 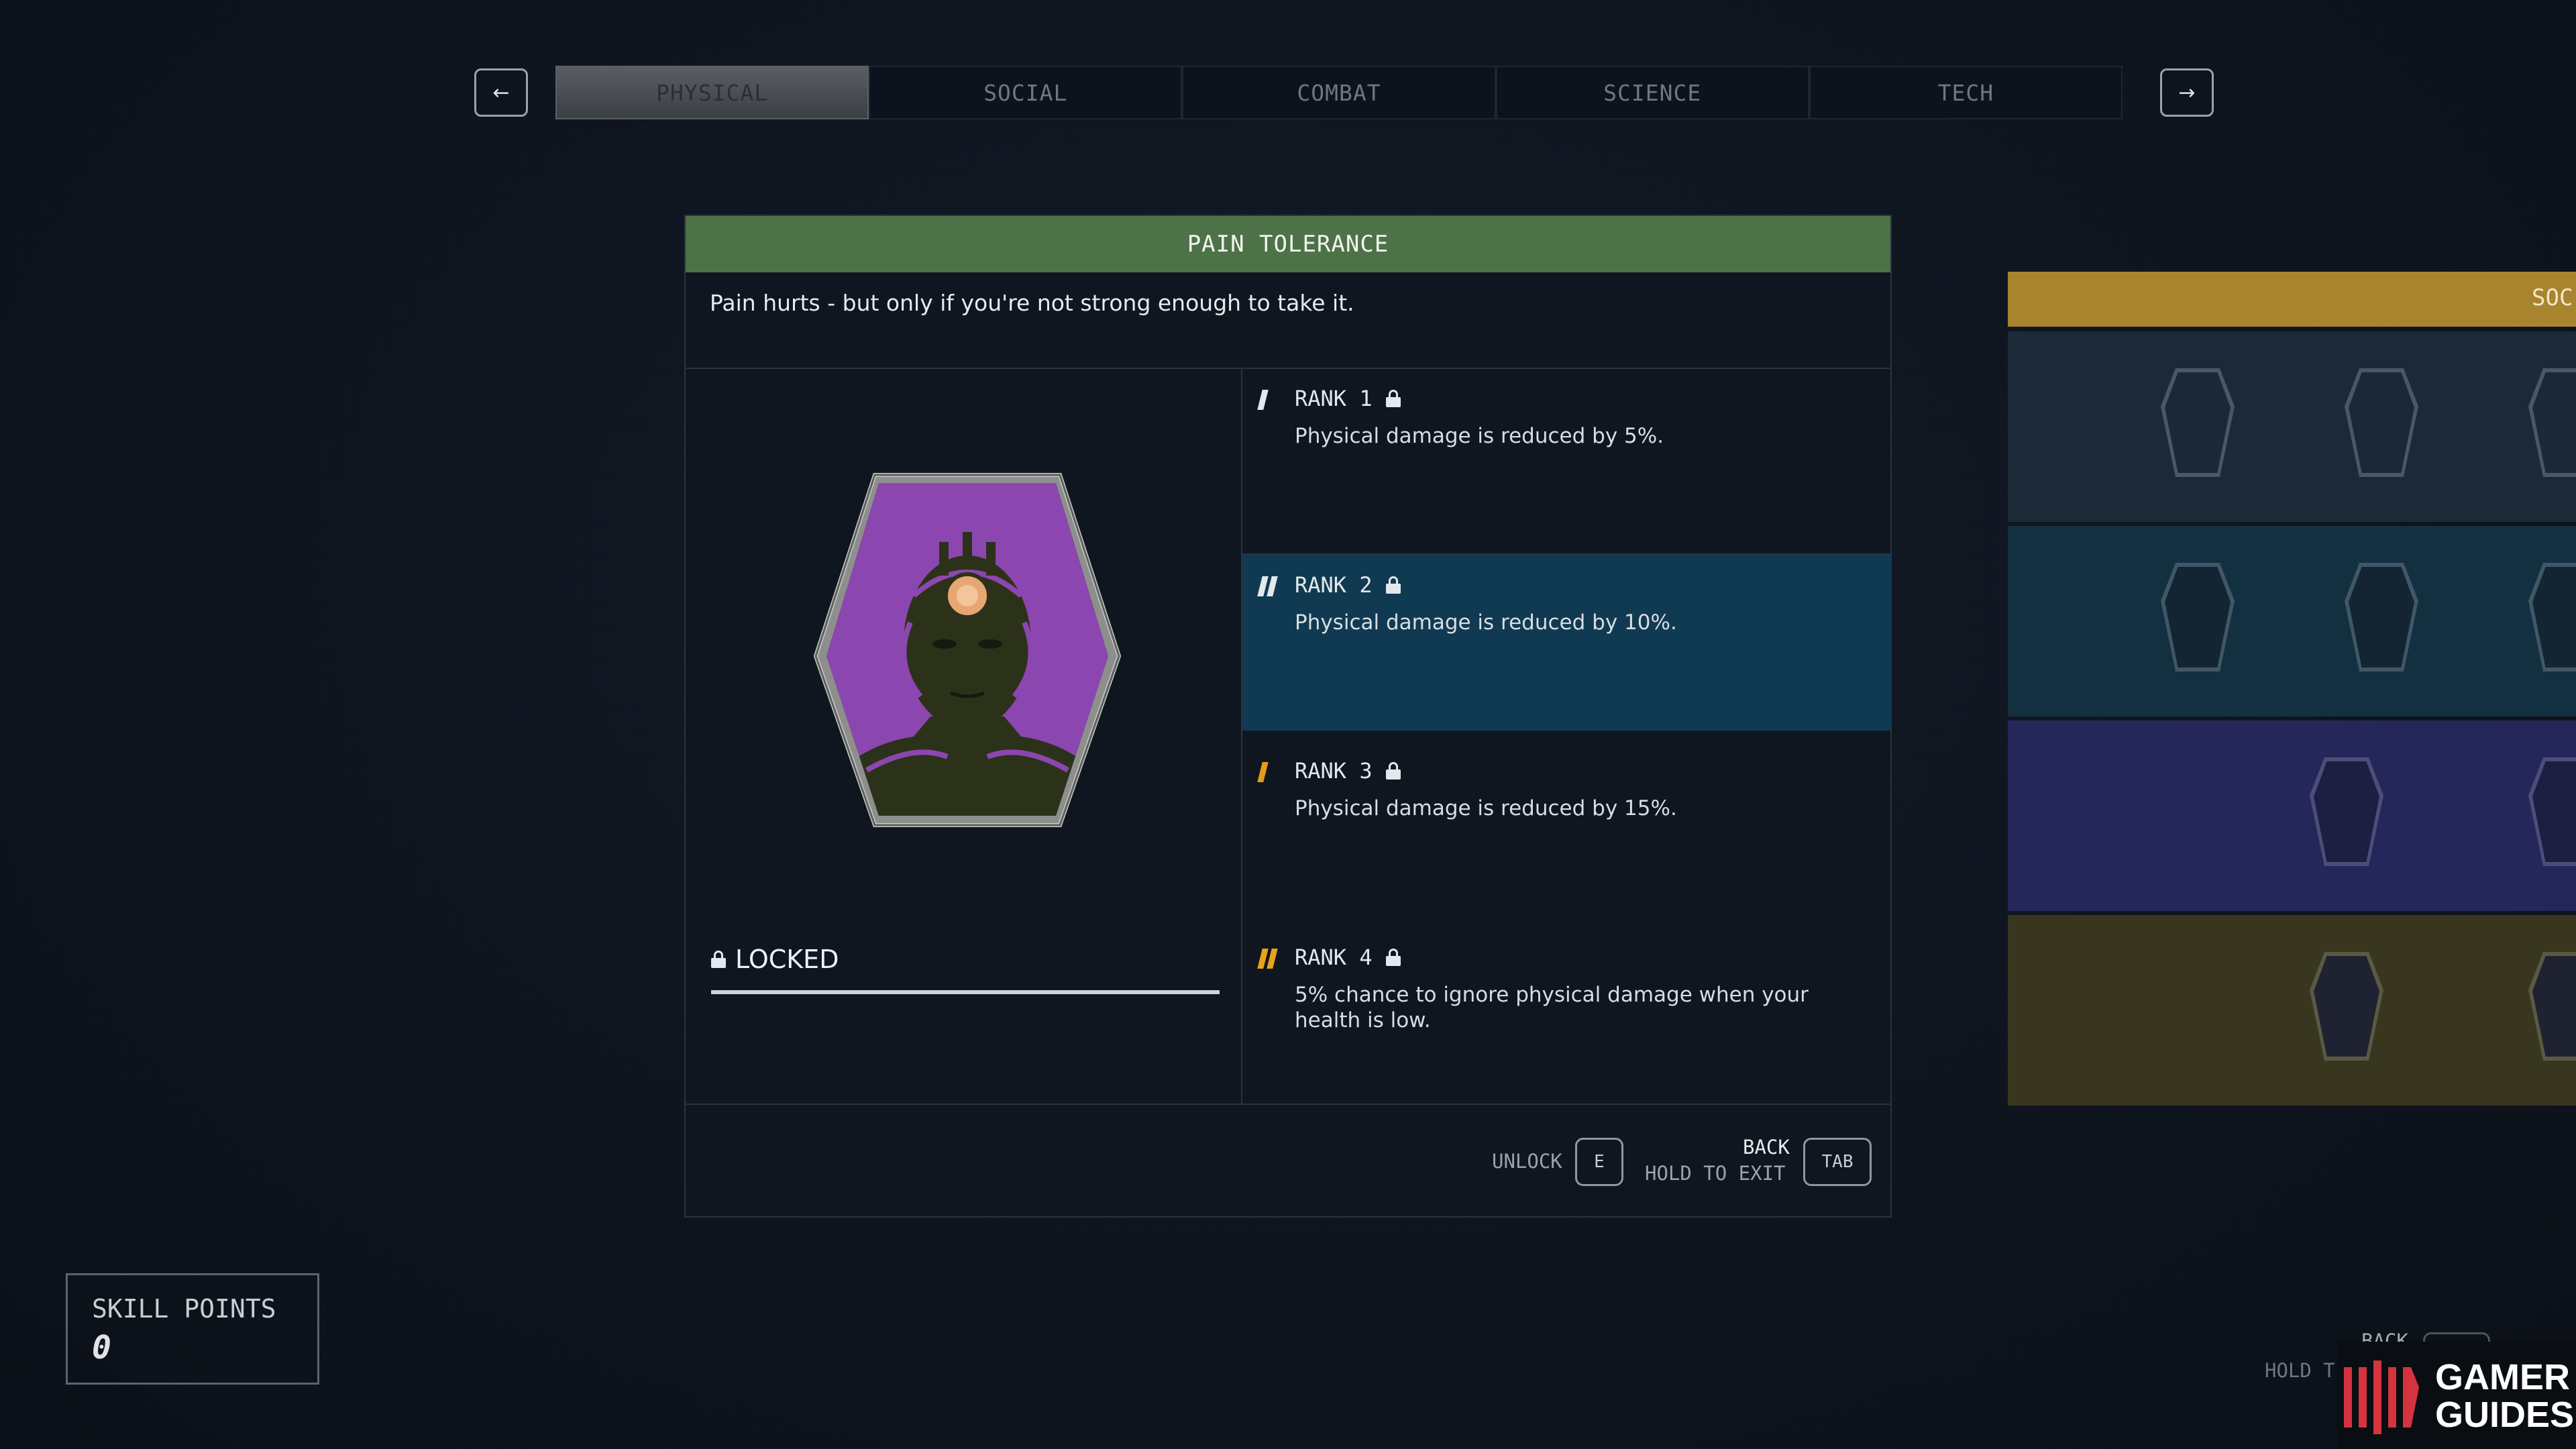 What do you see at coordinates (1966, 92) in the screenshot?
I see `tab-tech: TECH` at bounding box center [1966, 92].